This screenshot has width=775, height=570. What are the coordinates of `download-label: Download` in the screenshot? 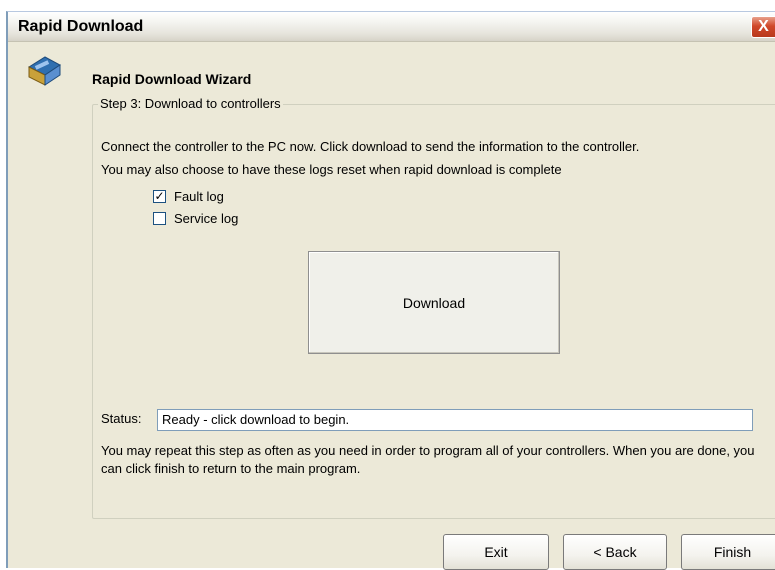 It's located at (434, 302).